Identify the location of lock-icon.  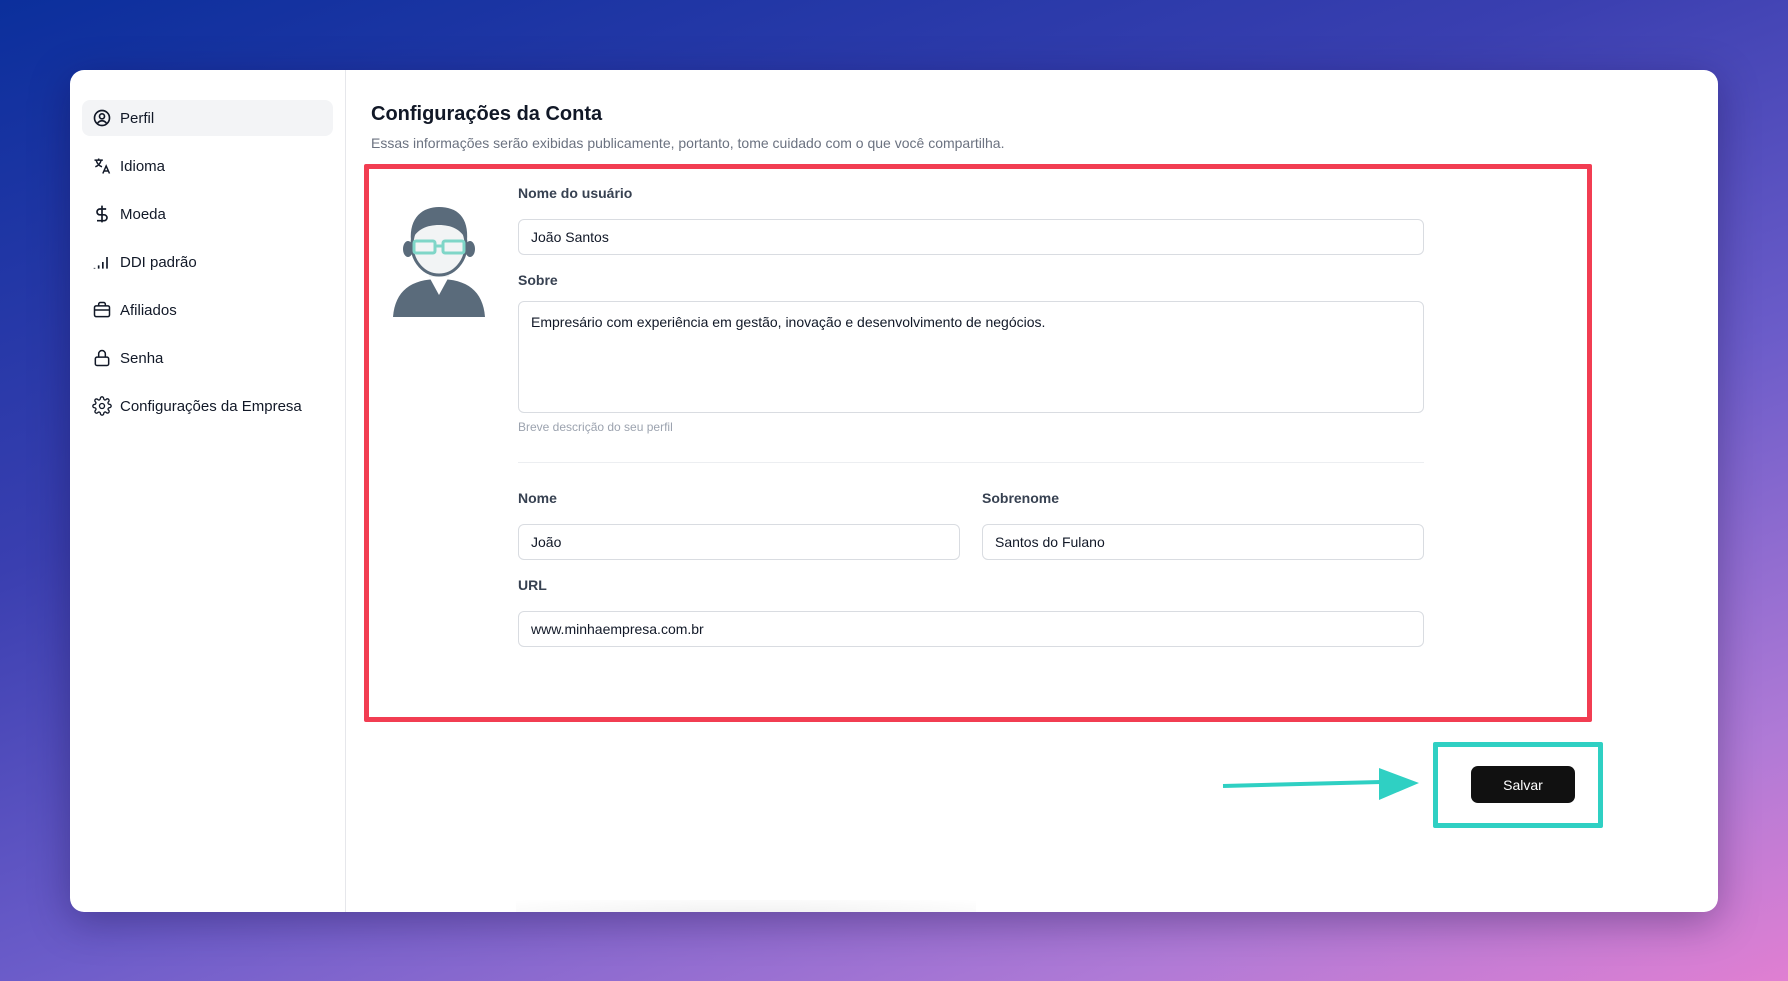
(102, 358).